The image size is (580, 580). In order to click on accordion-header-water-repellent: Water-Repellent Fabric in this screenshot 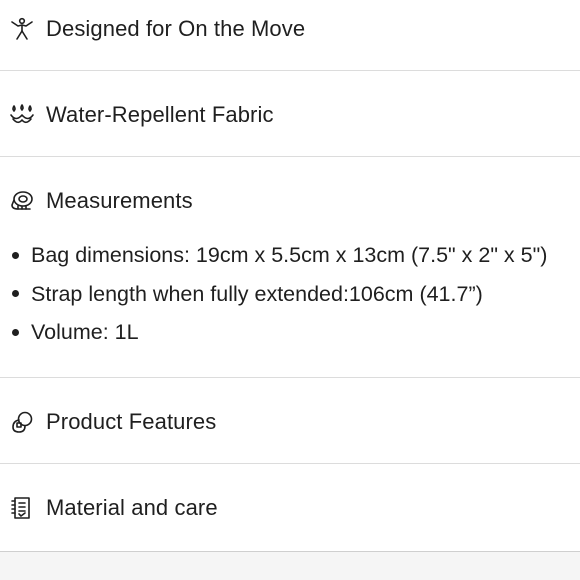, I will do `click(290, 115)`.